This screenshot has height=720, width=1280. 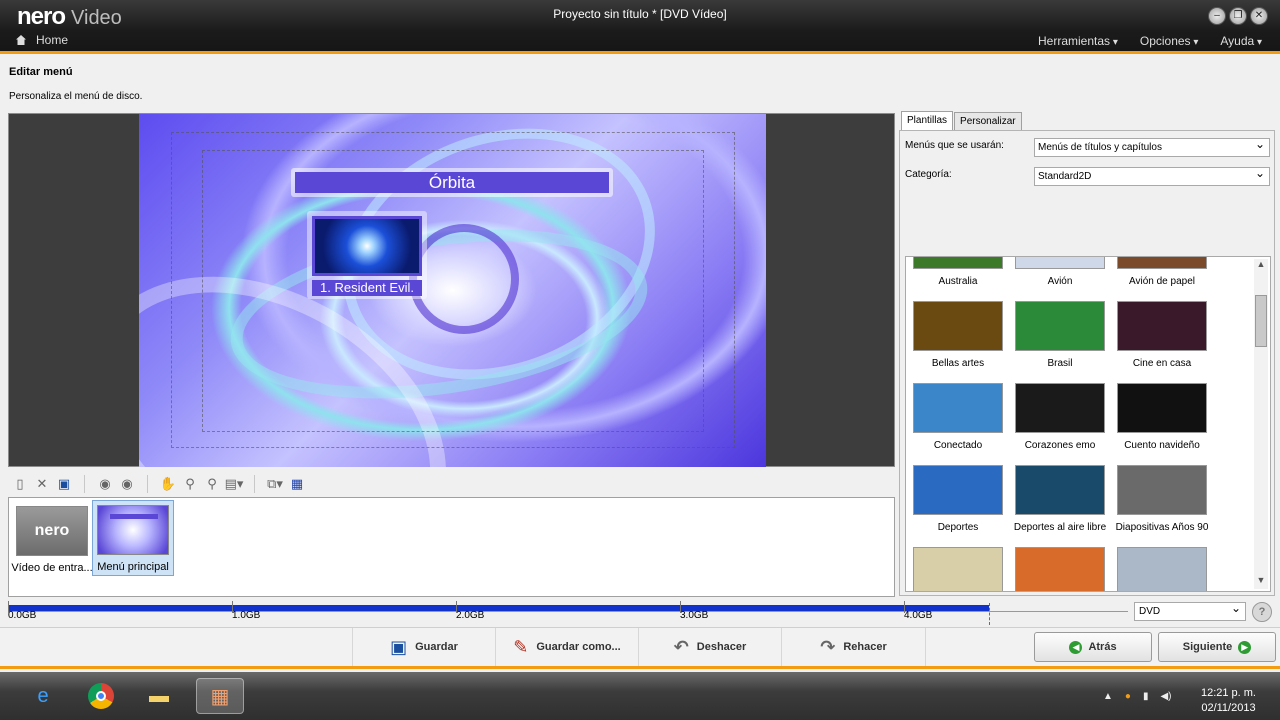 I want to click on template-tile: Cuento navideño, so click(x=1162, y=417).